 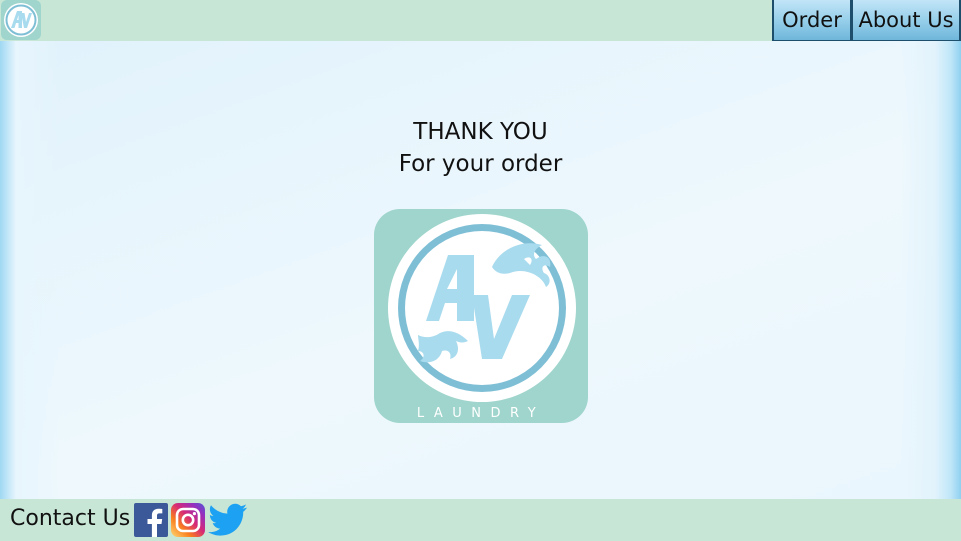 I want to click on top-bar: Order About Us, so click(x=480, y=20).